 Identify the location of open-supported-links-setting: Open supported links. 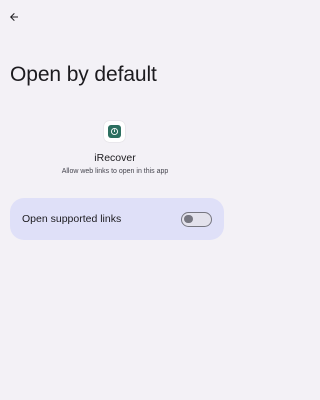
(117, 219).